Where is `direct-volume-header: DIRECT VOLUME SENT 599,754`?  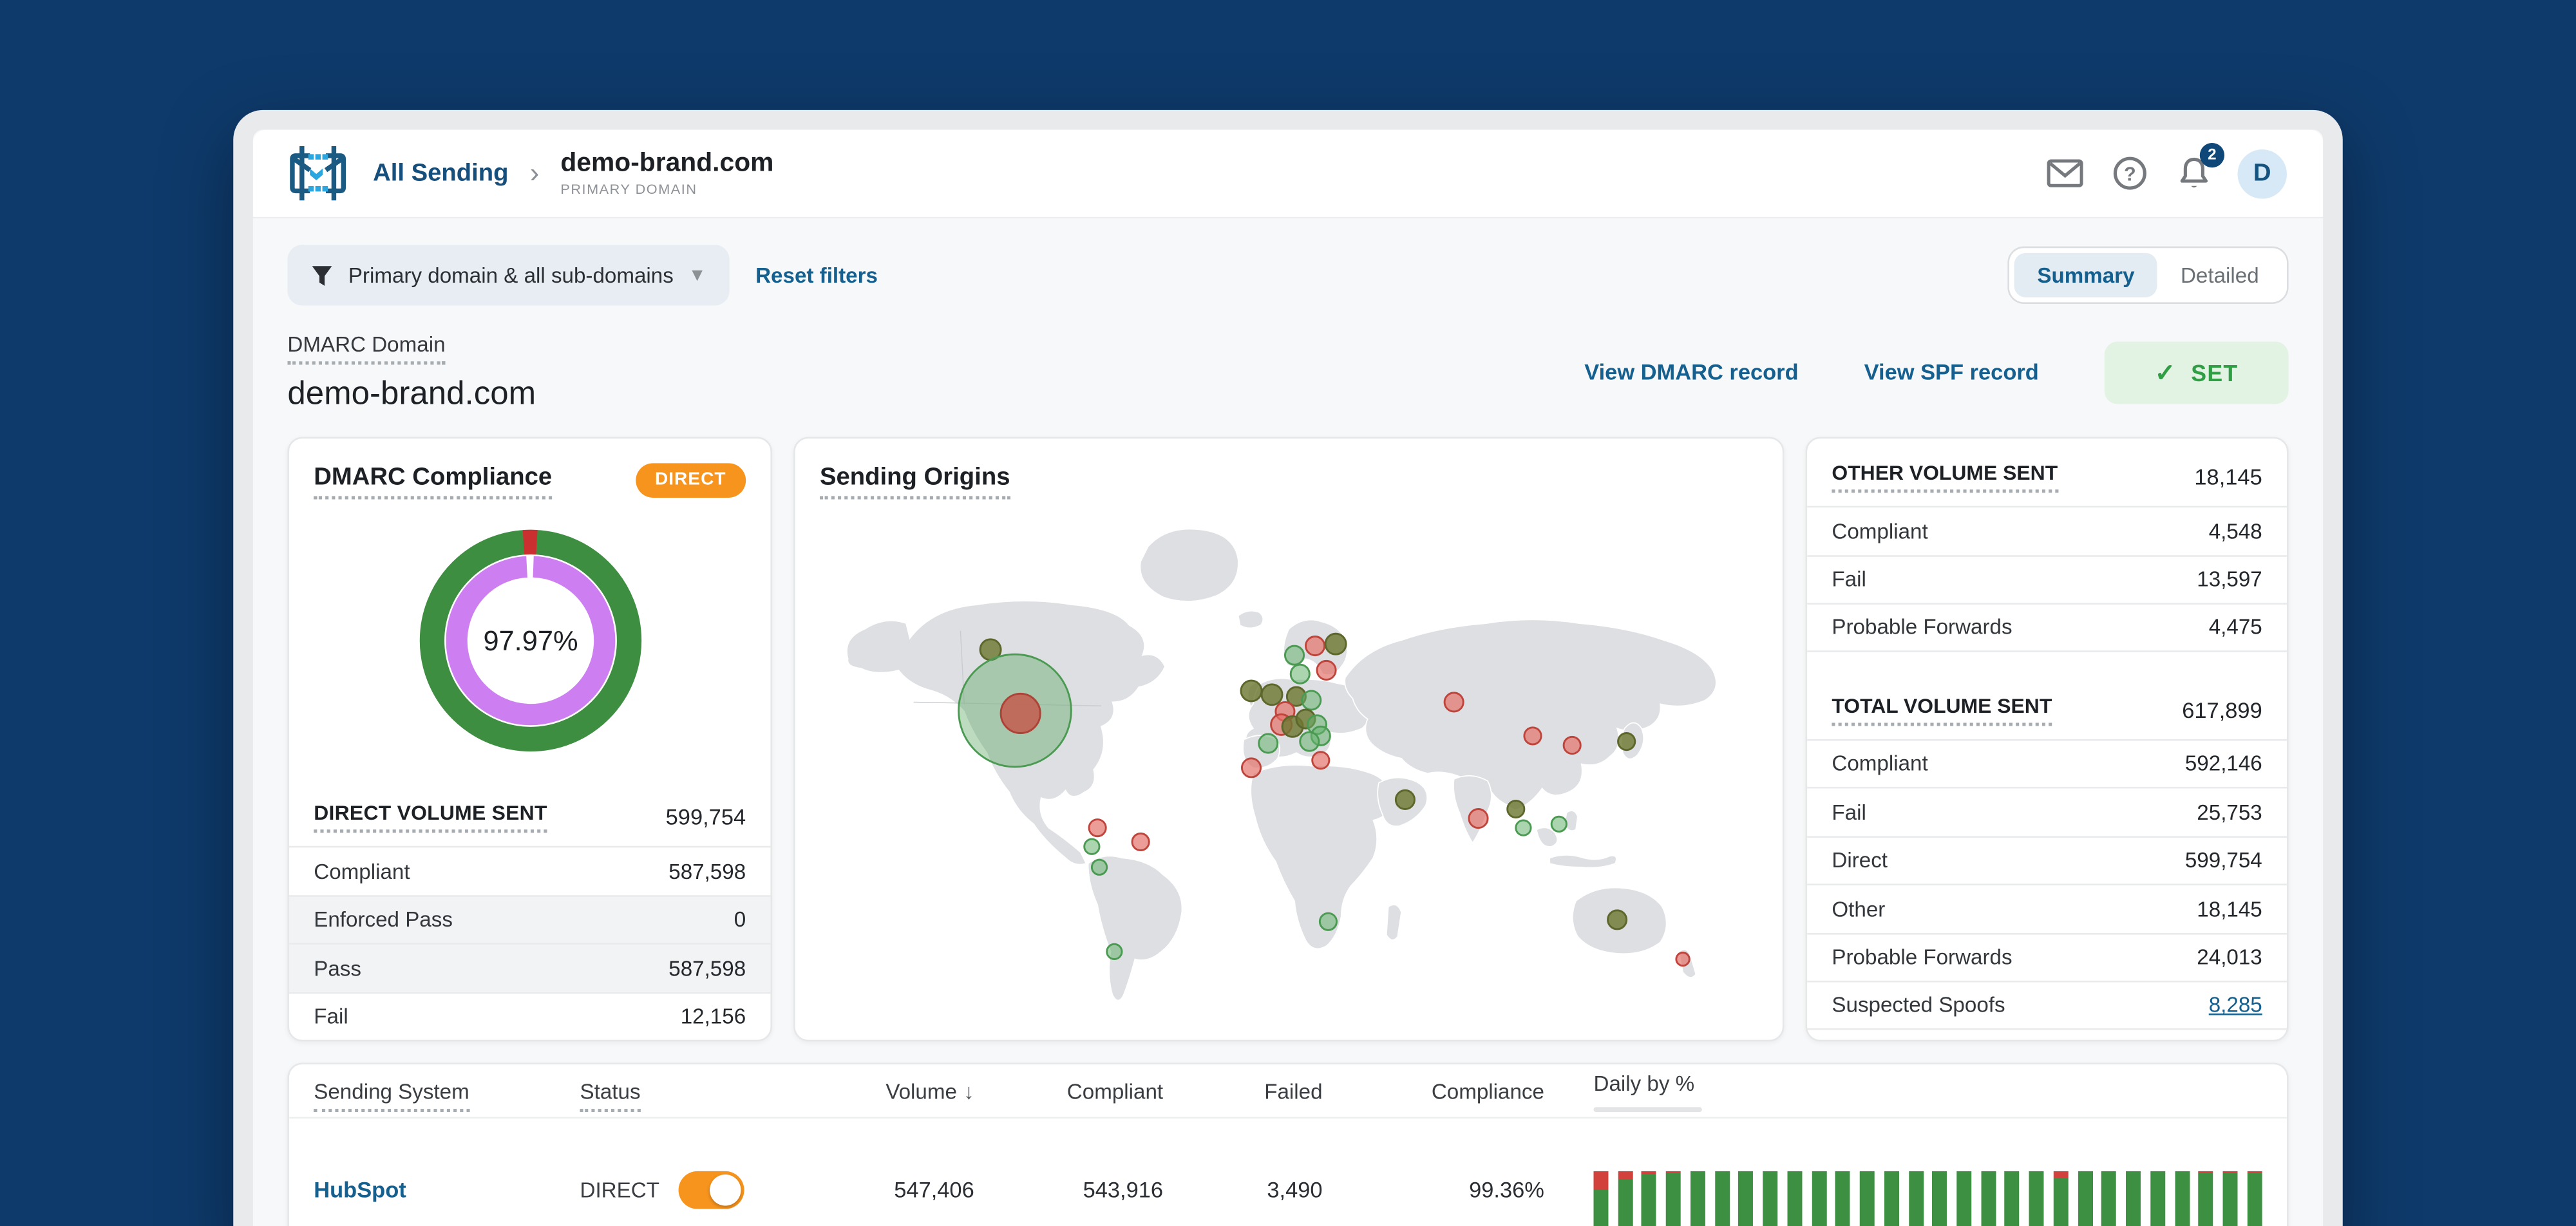
direct-volume-header: DIRECT VOLUME SENT 599,754 is located at coordinates (529, 813).